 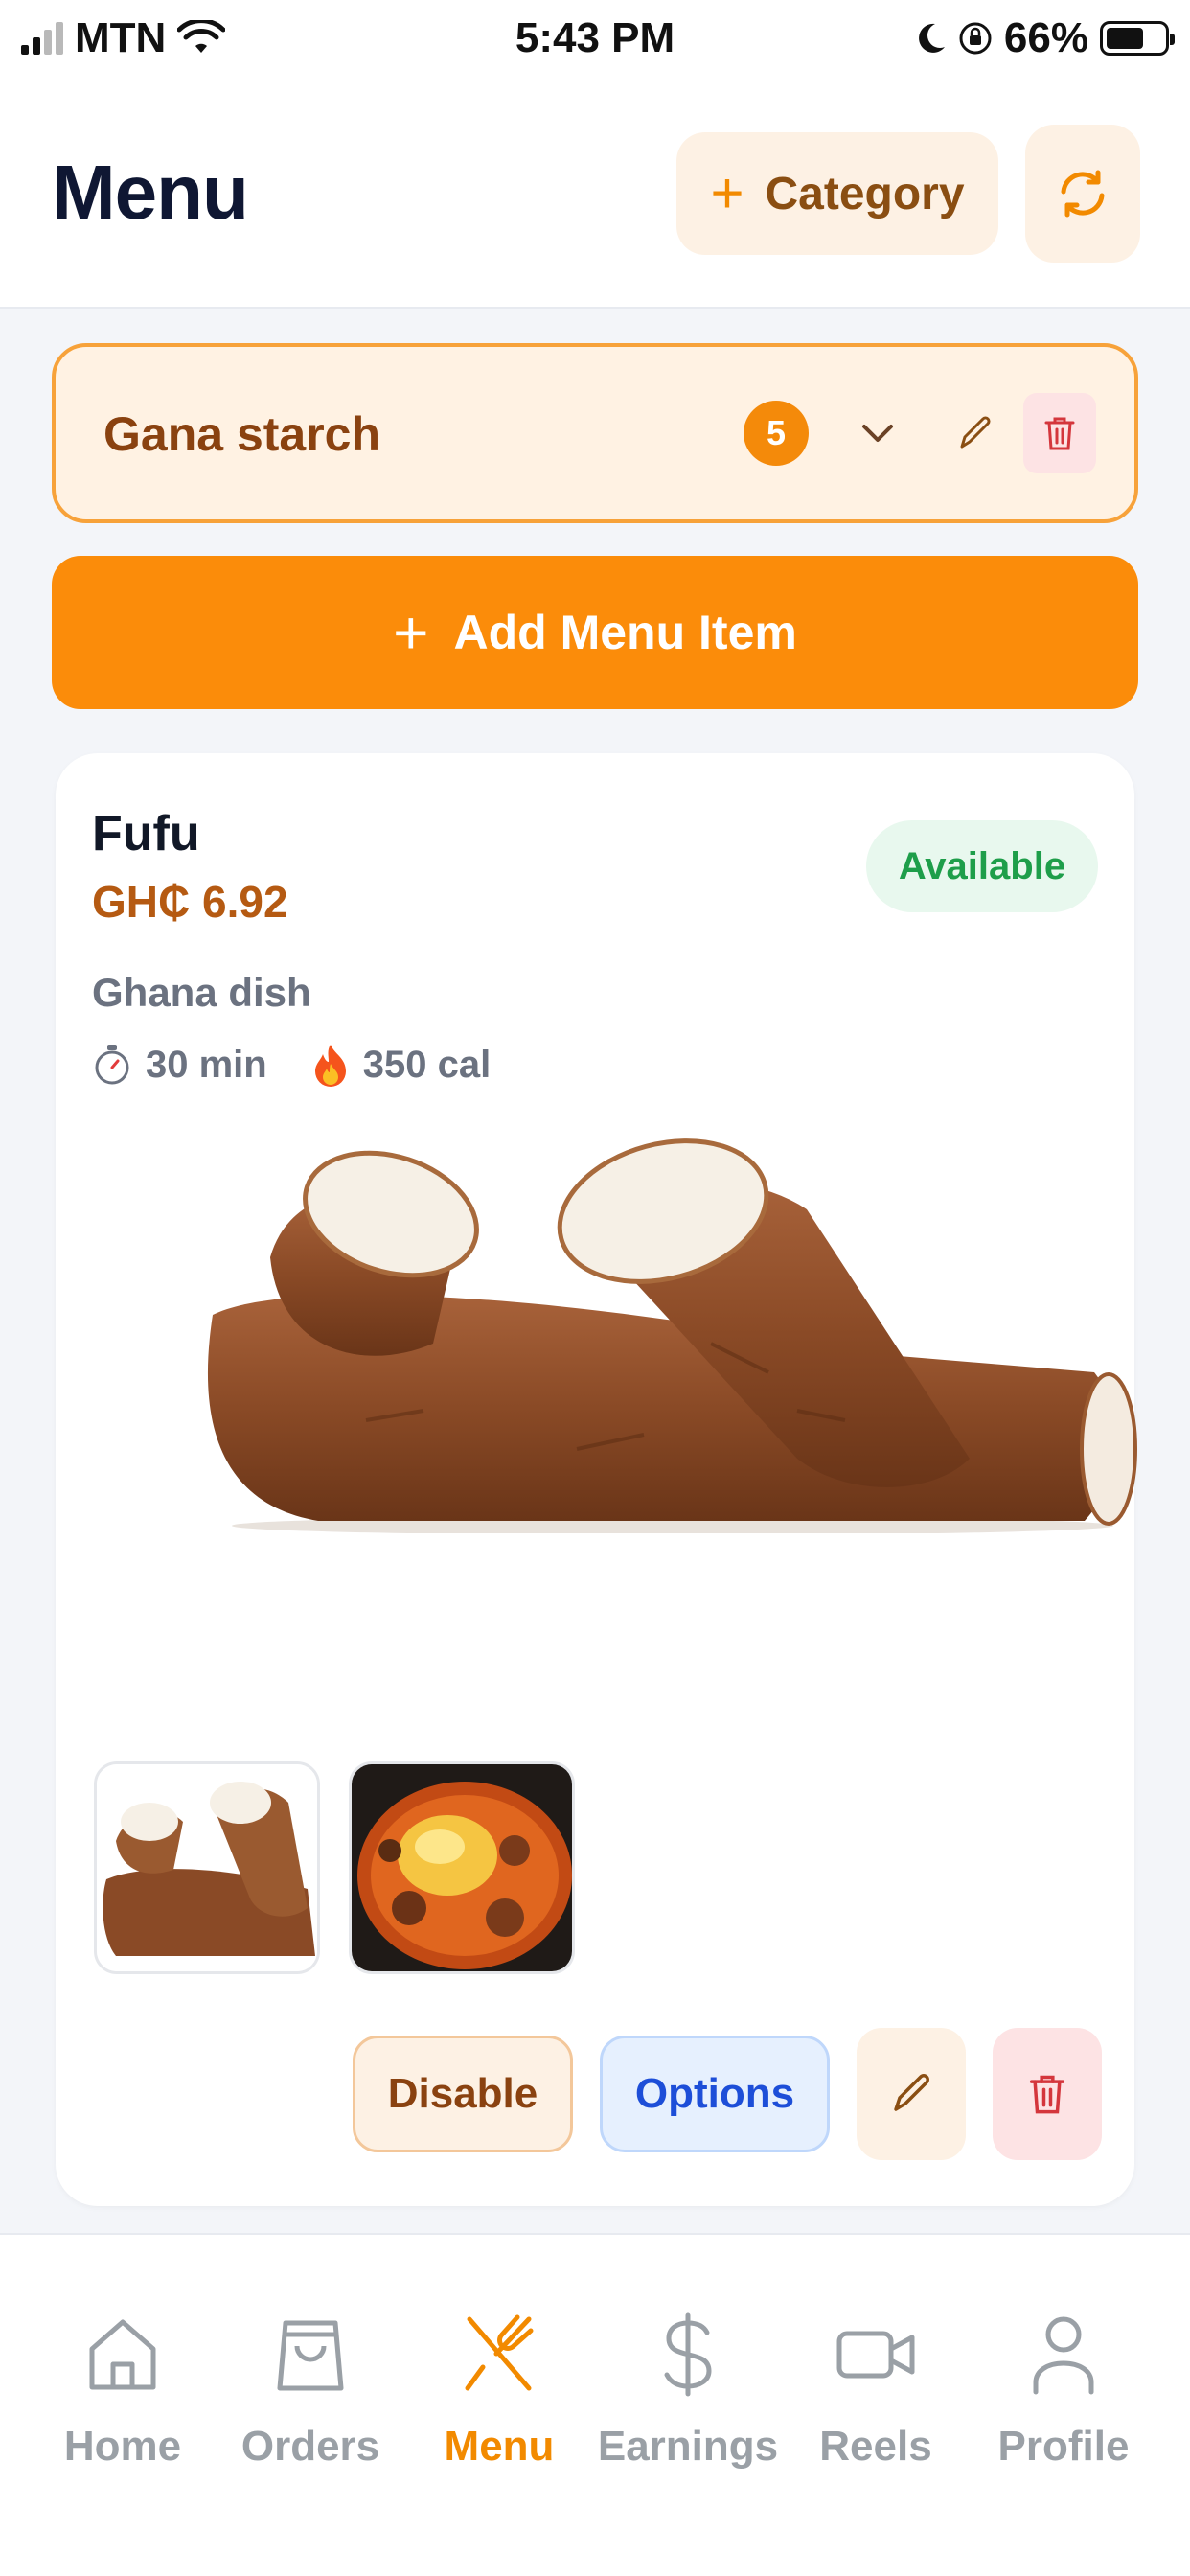 I want to click on item-description: Ghana dish, so click(x=202, y=993).